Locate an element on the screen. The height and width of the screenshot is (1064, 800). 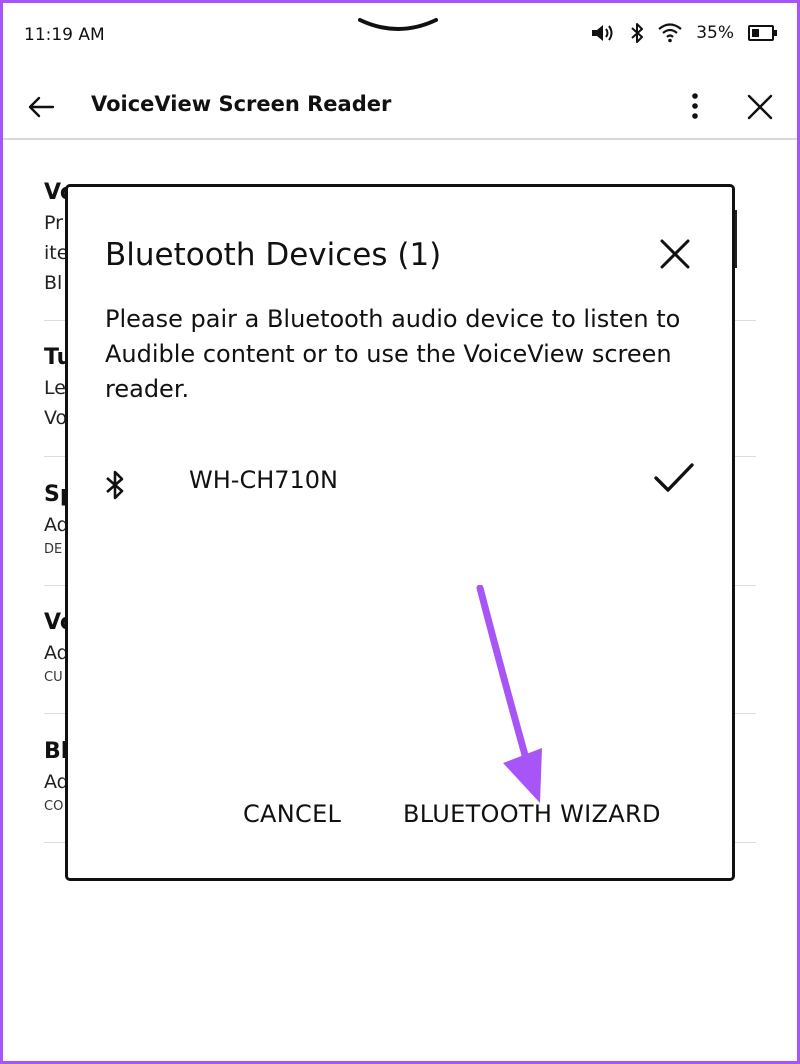
dialog-close-icon is located at coordinates (675, 254).